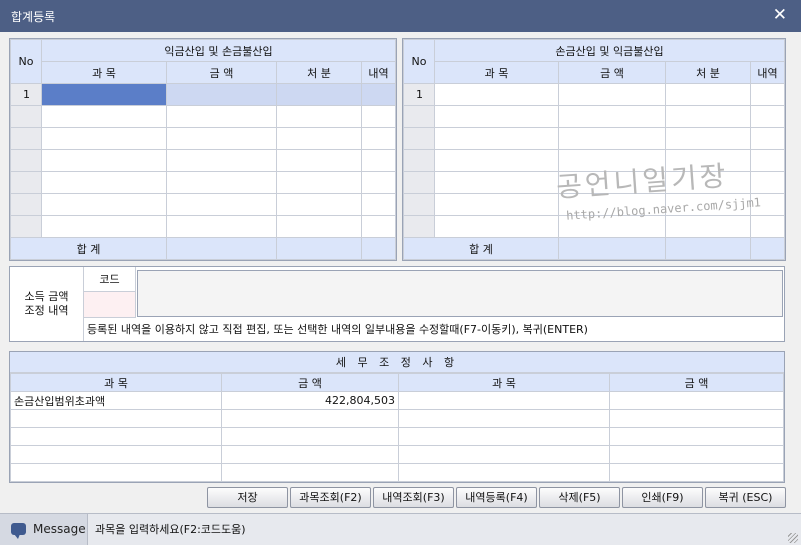  I want to click on resize-grip-icon, so click(793, 538).